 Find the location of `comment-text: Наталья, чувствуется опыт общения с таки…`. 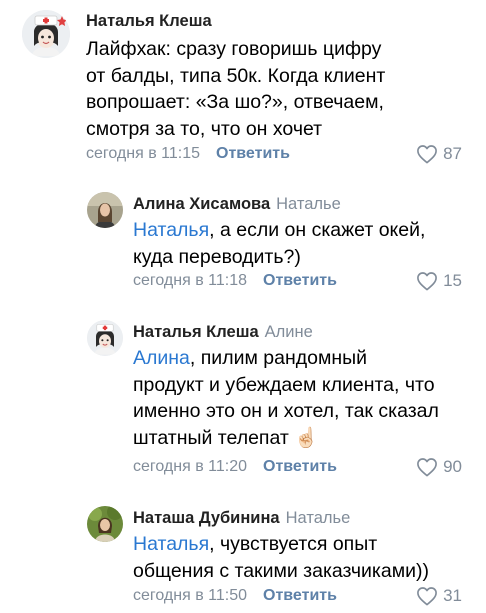

comment-text: Наталья, чувствуется опыт общения с таки… is located at coordinates (281, 557).